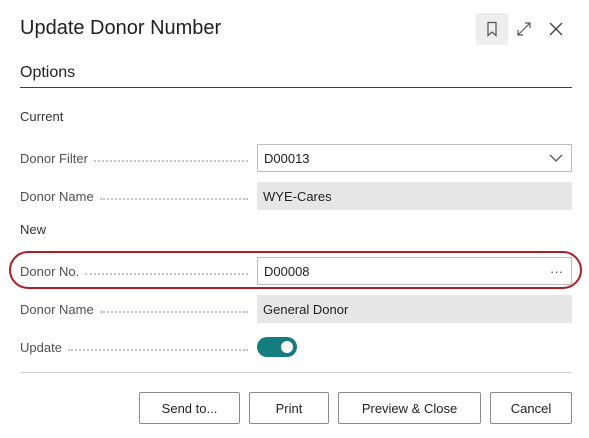 The image size is (589, 438). Describe the element at coordinates (531, 408) in the screenshot. I see `cancel-button: Cancel` at that location.